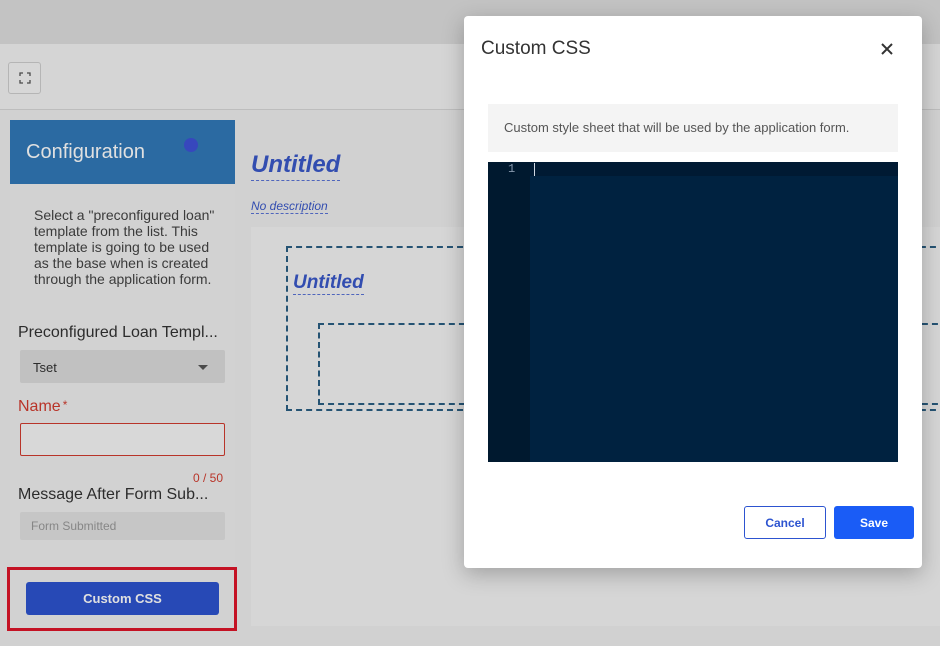 This screenshot has width=940, height=646. What do you see at coordinates (512, 169) in the screenshot?
I see `line-number: 1` at bounding box center [512, 169].